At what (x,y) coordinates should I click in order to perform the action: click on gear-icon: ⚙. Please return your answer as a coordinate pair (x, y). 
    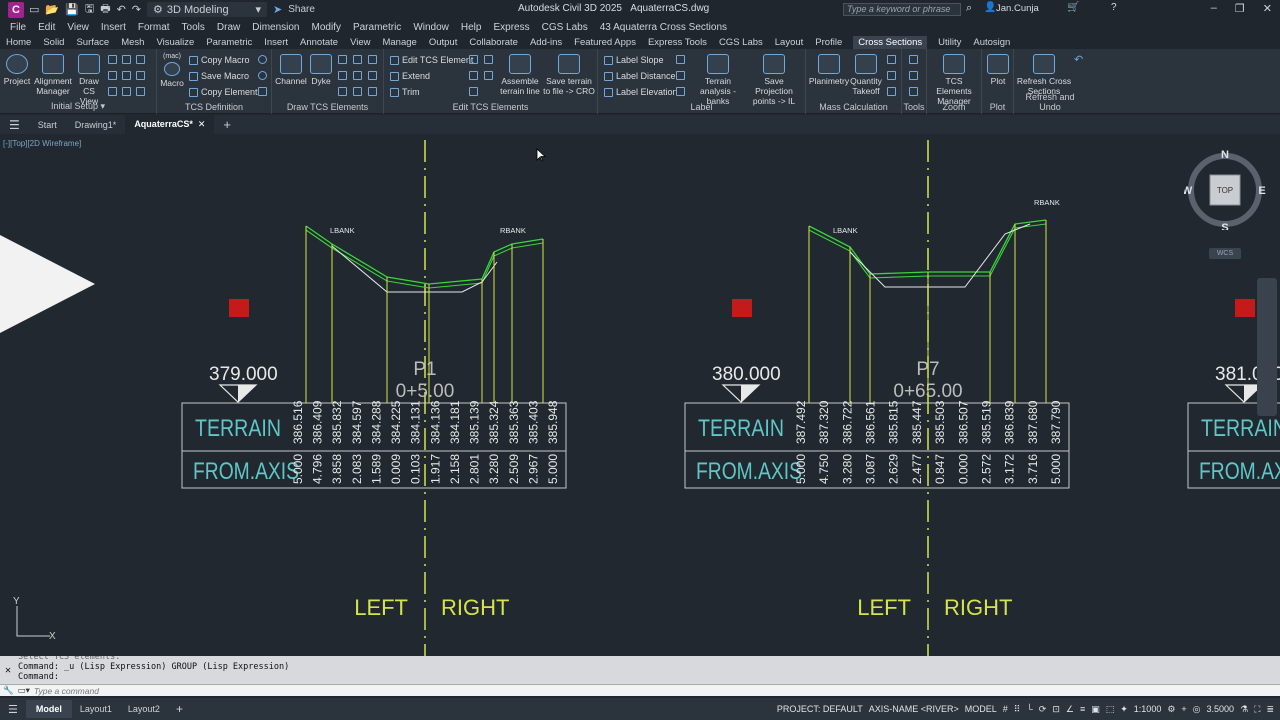
    Looking at the image, I should click on (1171, 709).